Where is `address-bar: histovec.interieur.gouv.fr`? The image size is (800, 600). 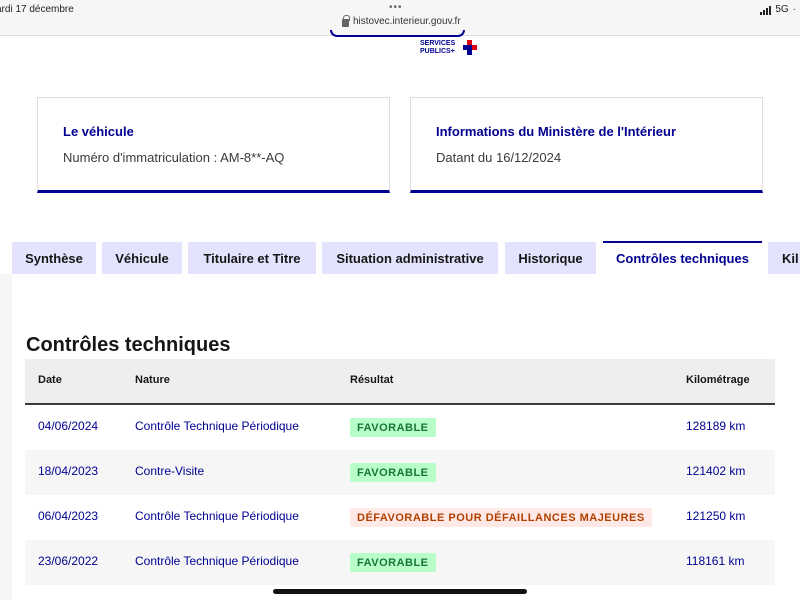 address-bar: histovec.interieur.gouv.fr is located at coordinates (401, 20).